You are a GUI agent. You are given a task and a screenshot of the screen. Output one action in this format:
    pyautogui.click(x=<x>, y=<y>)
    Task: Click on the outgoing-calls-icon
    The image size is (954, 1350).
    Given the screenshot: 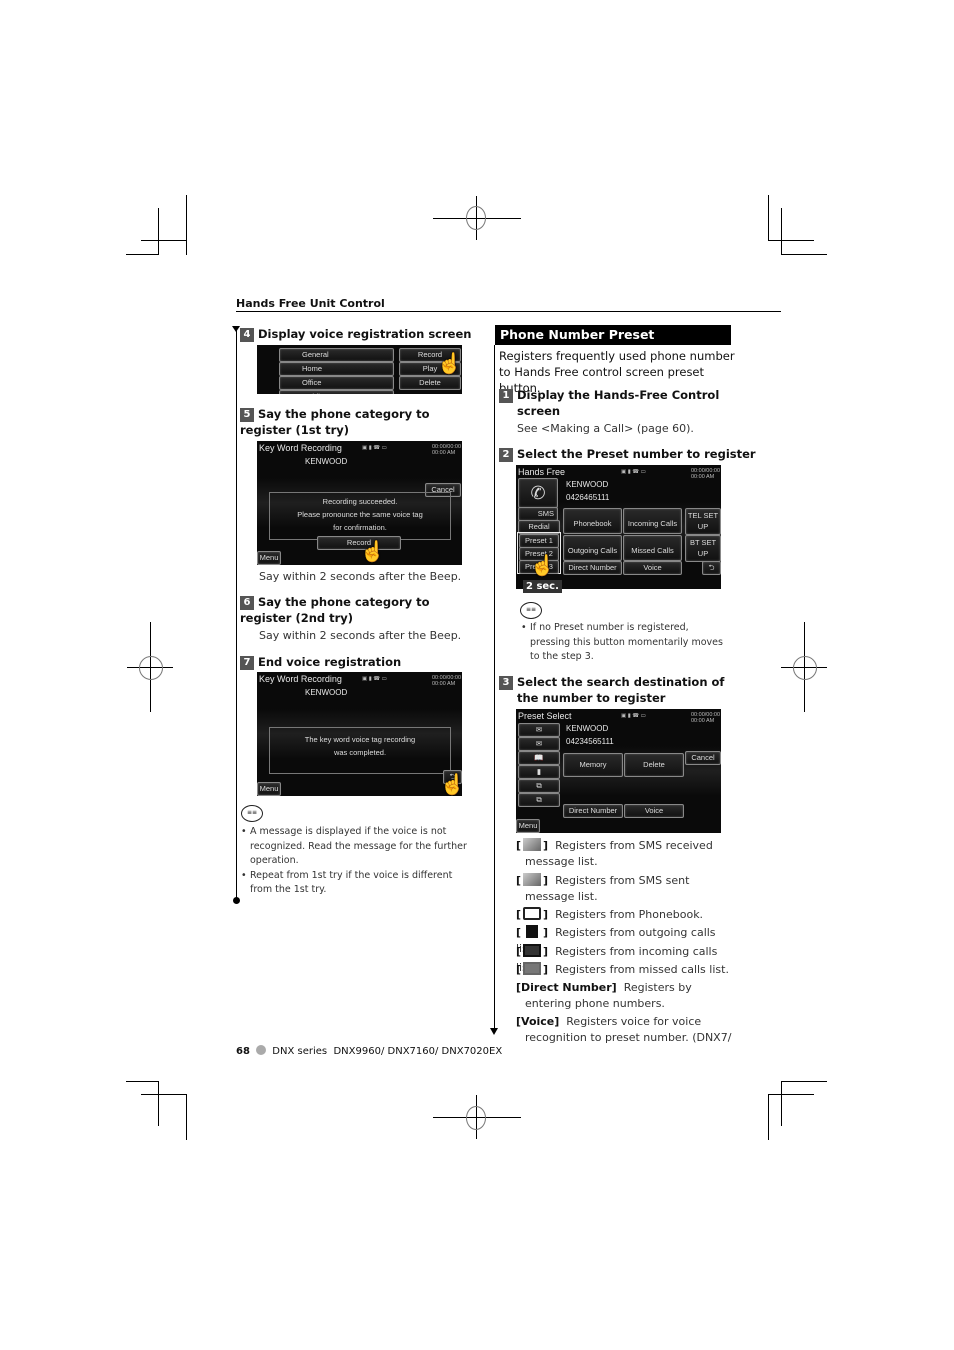 What is the action you would take?
    pyautogui.click(x=532, y=931)
    